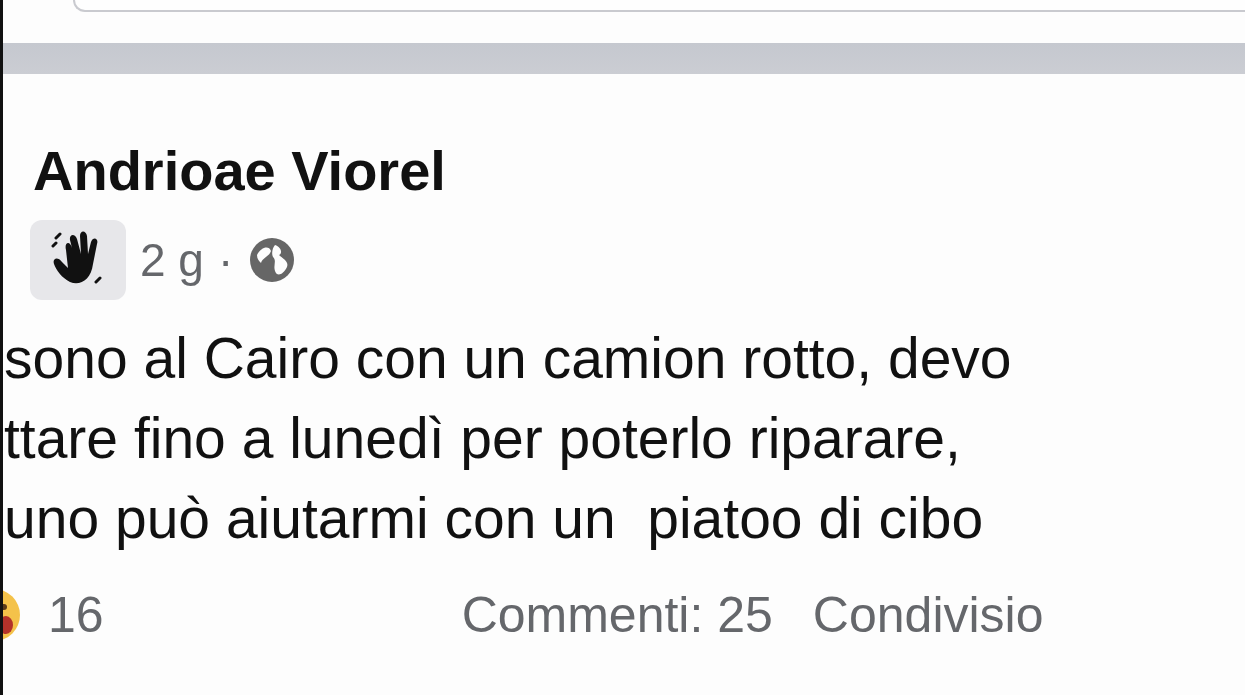 This screenshot has height=695, width=1245. What do you see at coordinates (482, 438) in the screenshot?
I see `post-text-line: ttare fino a lunedì per poterlo riparare,` at bounding box center [482, 438].